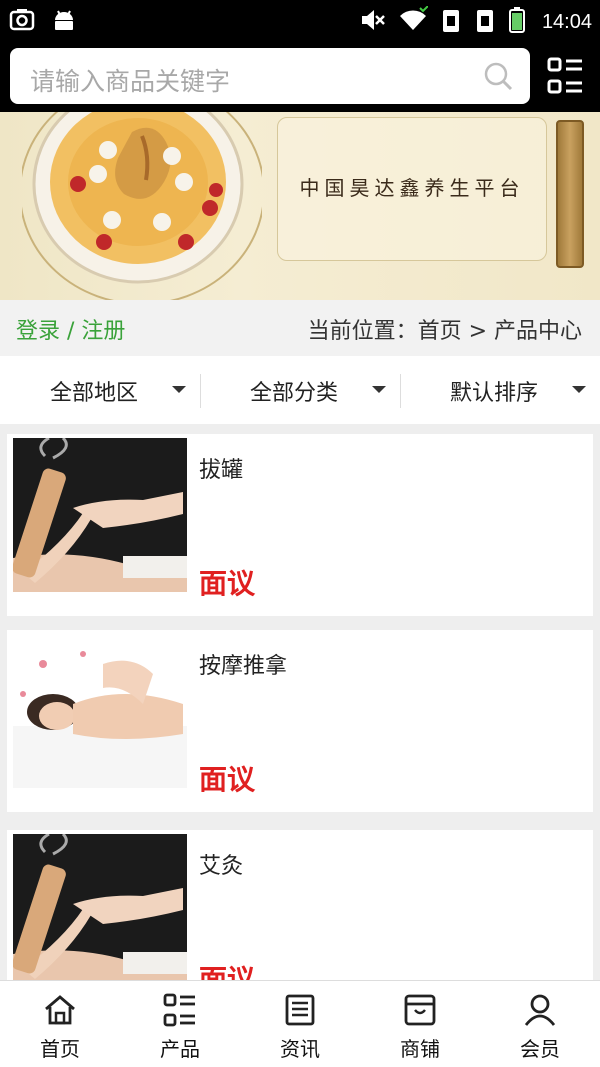 The image size is (600, 1067). Describe the element at coordinates (22, 22) in the screenshot. I see `screenshot-icon` at that location.